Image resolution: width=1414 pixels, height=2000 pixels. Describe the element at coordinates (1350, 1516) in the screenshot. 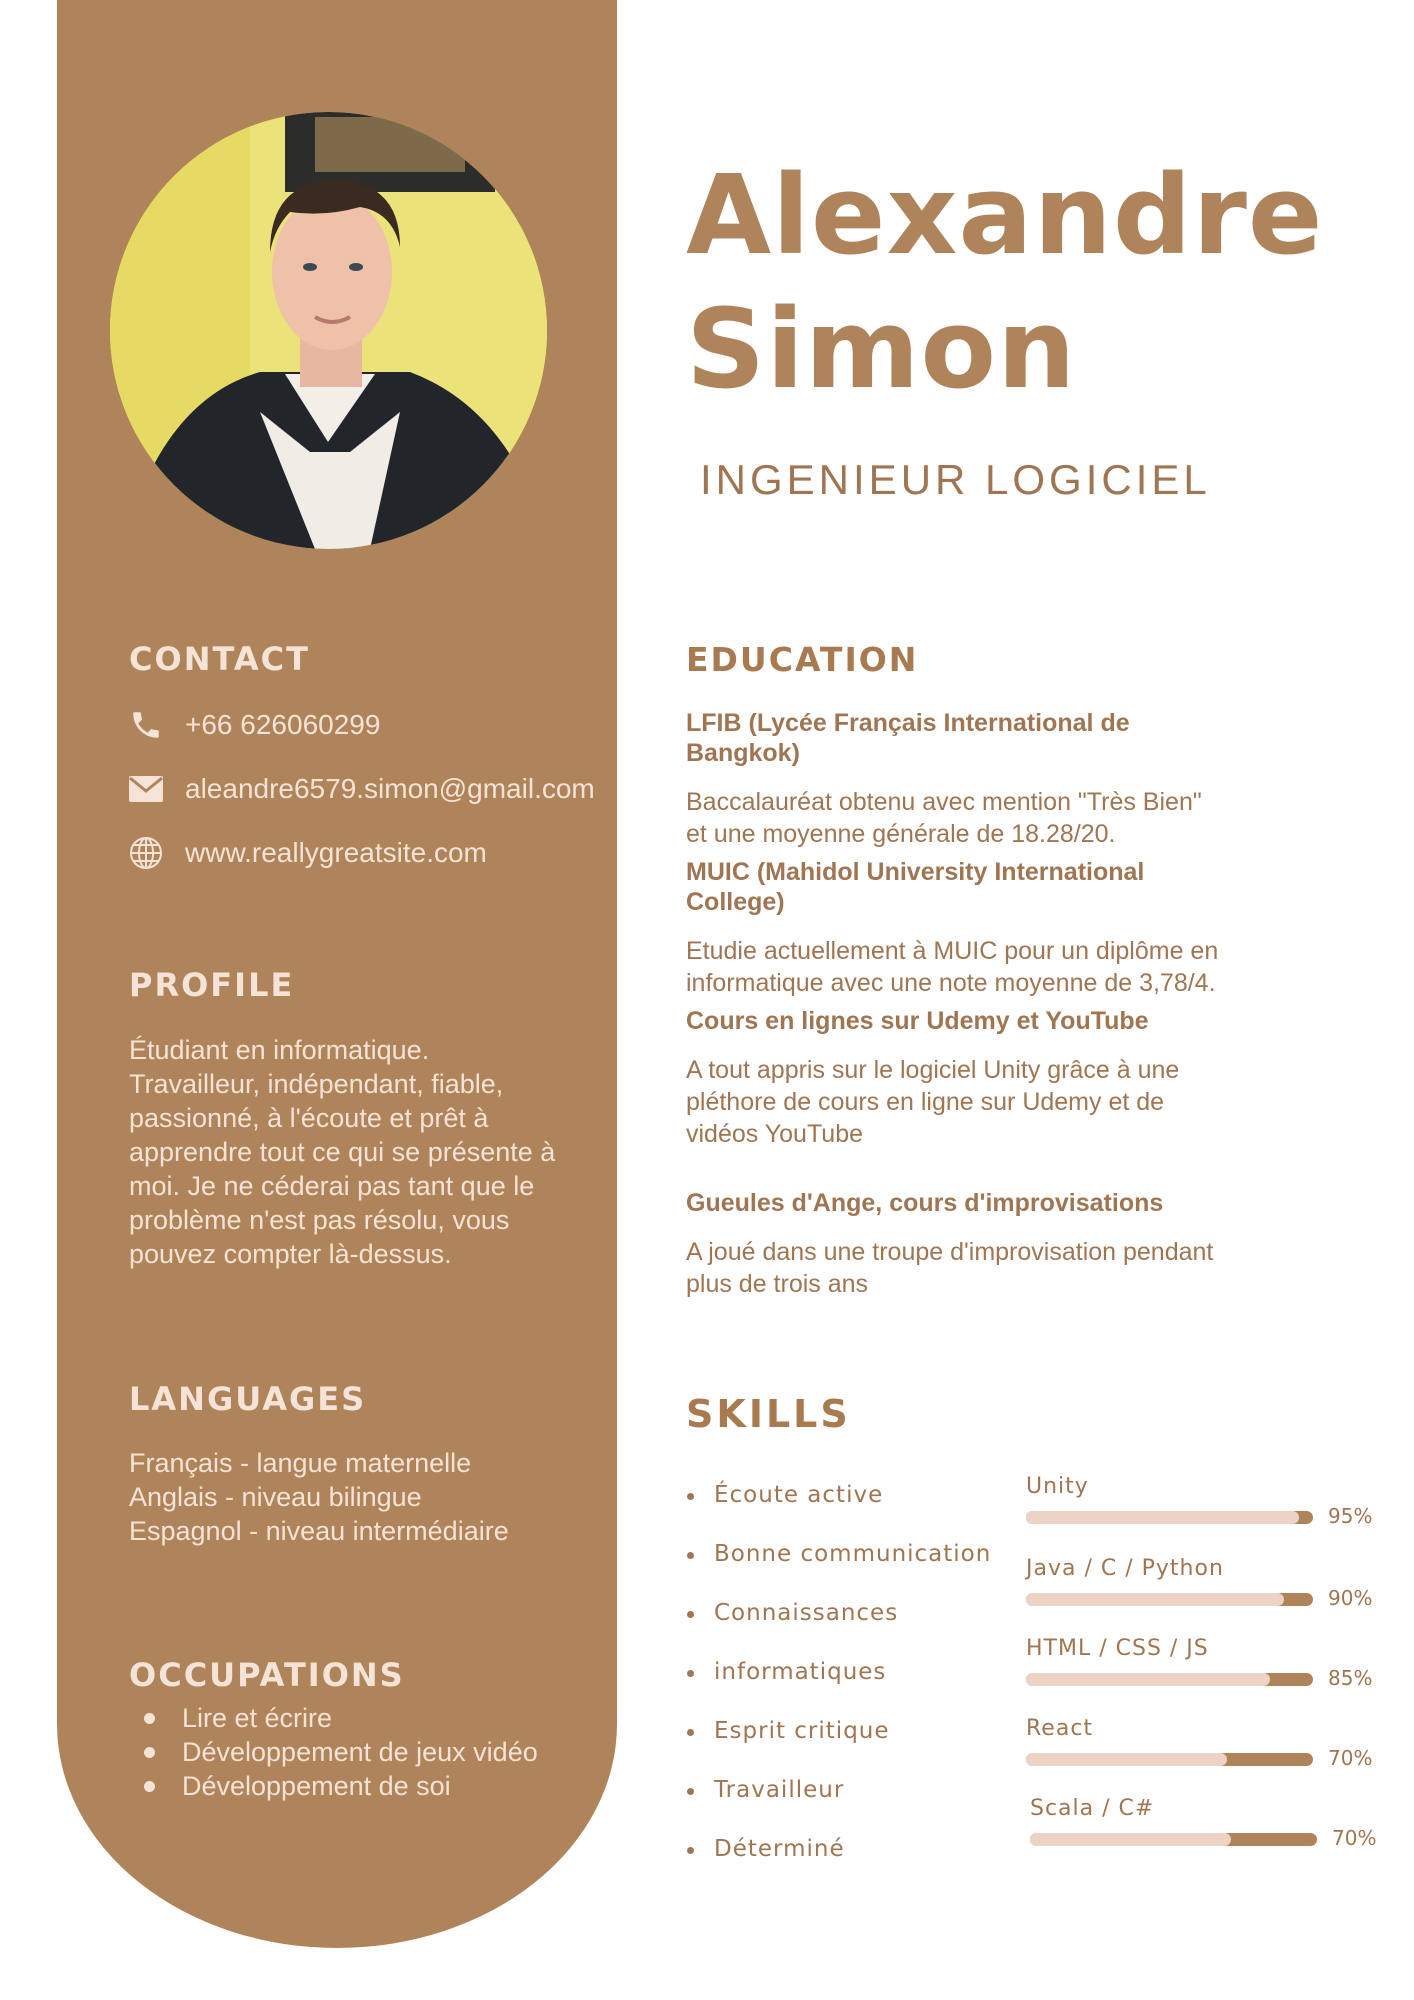

I see `skill-bar-percent: 95%` at that location.